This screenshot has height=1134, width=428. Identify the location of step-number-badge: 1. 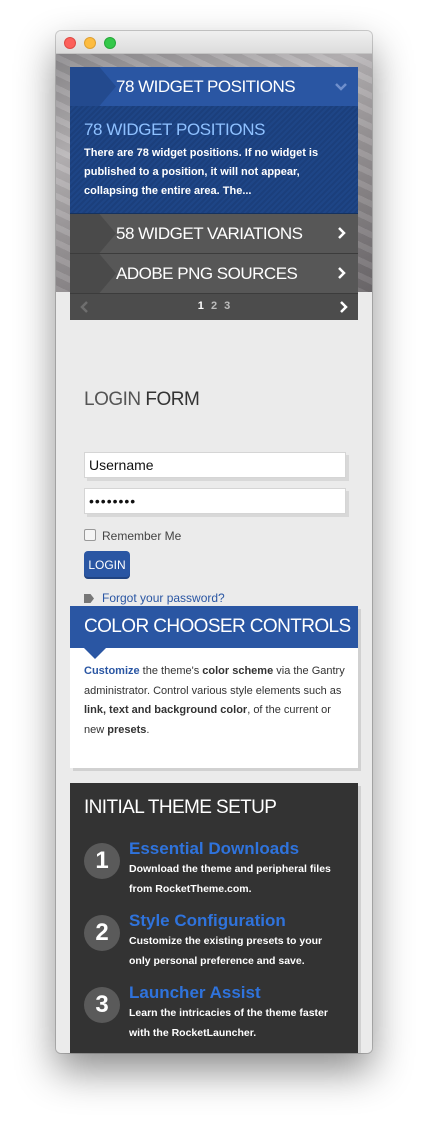
(102, 861).